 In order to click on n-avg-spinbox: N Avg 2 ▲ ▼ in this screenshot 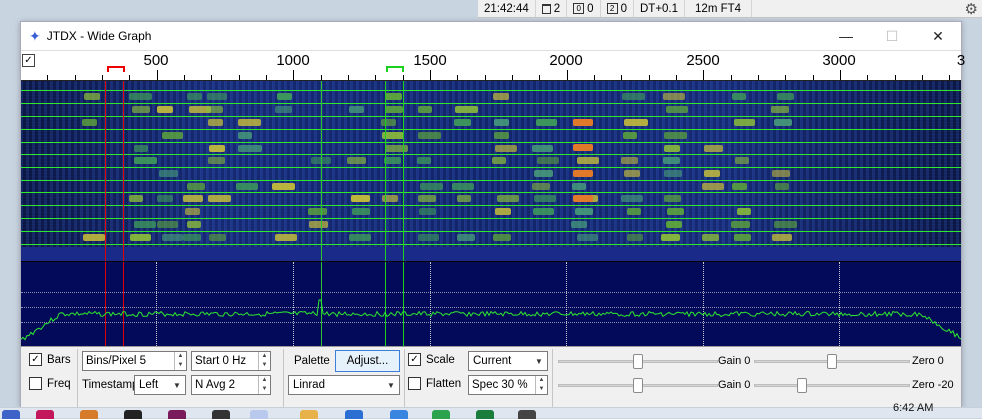, I will do `click(231, 385)`.